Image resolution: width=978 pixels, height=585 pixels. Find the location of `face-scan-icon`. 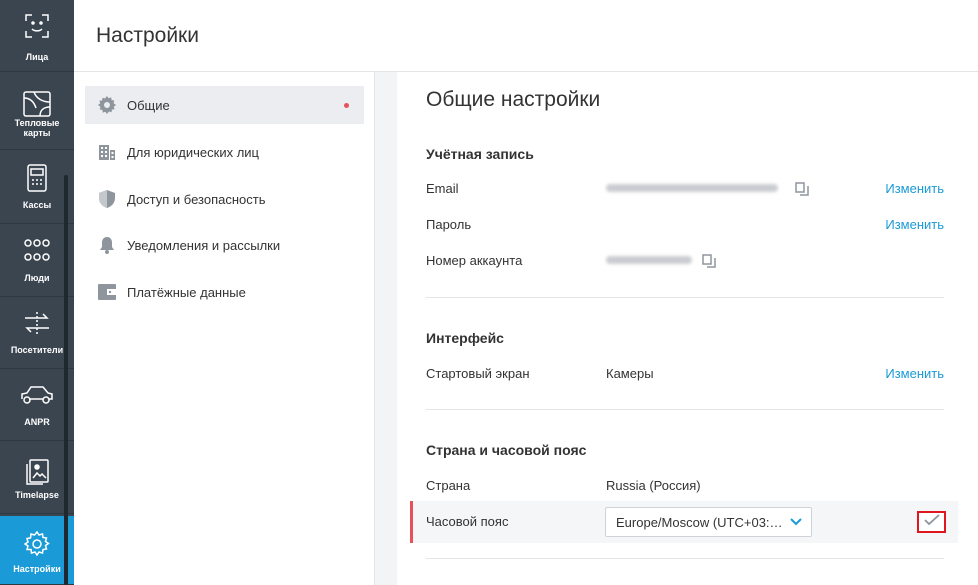

face-scan-icon is located at coordinates (37, 26).